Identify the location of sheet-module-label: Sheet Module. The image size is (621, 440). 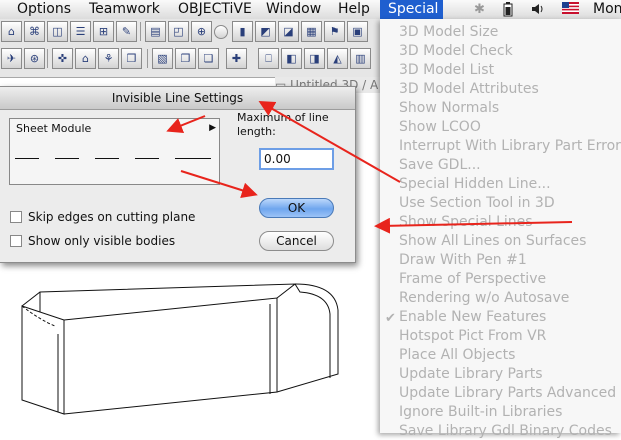
(54, 128).